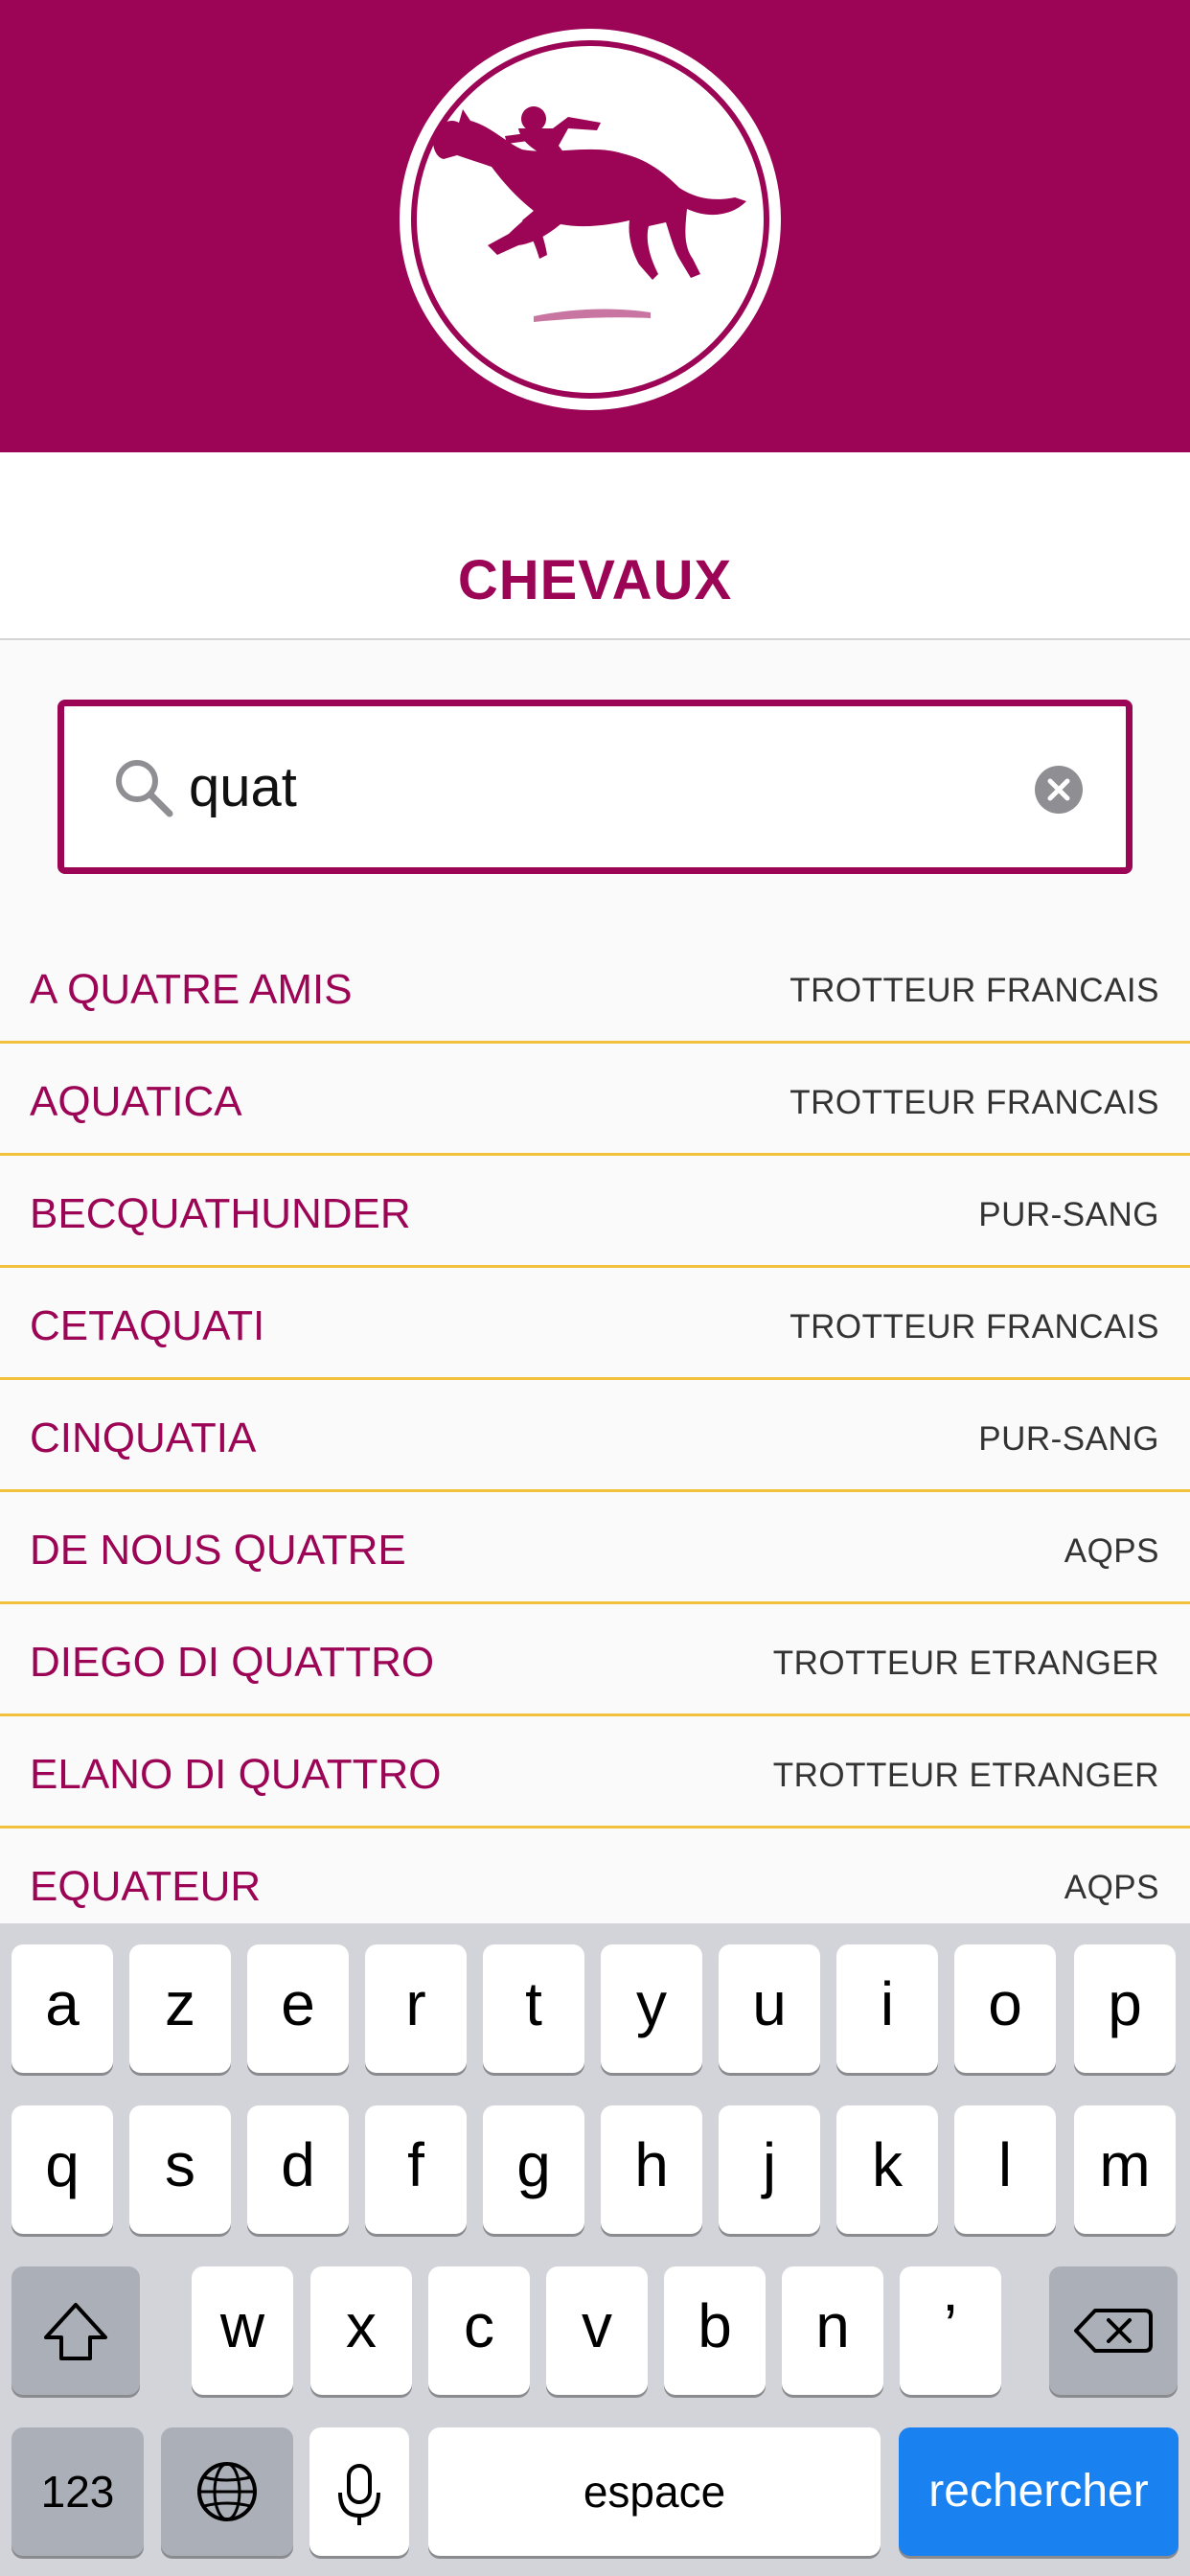 This screenshot has width=1190, height=2576. Describe the element at coordinates (243, 2330) in the screenshot. I see `key-w: w` at that location.